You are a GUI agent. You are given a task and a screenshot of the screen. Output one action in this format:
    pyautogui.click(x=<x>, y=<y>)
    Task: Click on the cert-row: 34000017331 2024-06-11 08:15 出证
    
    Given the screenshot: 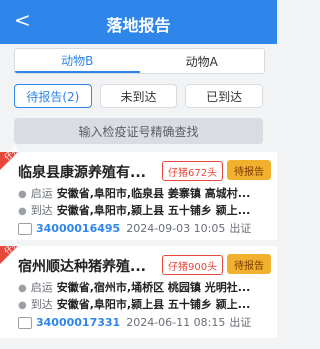 What is the action you would take?
    pyautogui.click(x=145, y=322)
    